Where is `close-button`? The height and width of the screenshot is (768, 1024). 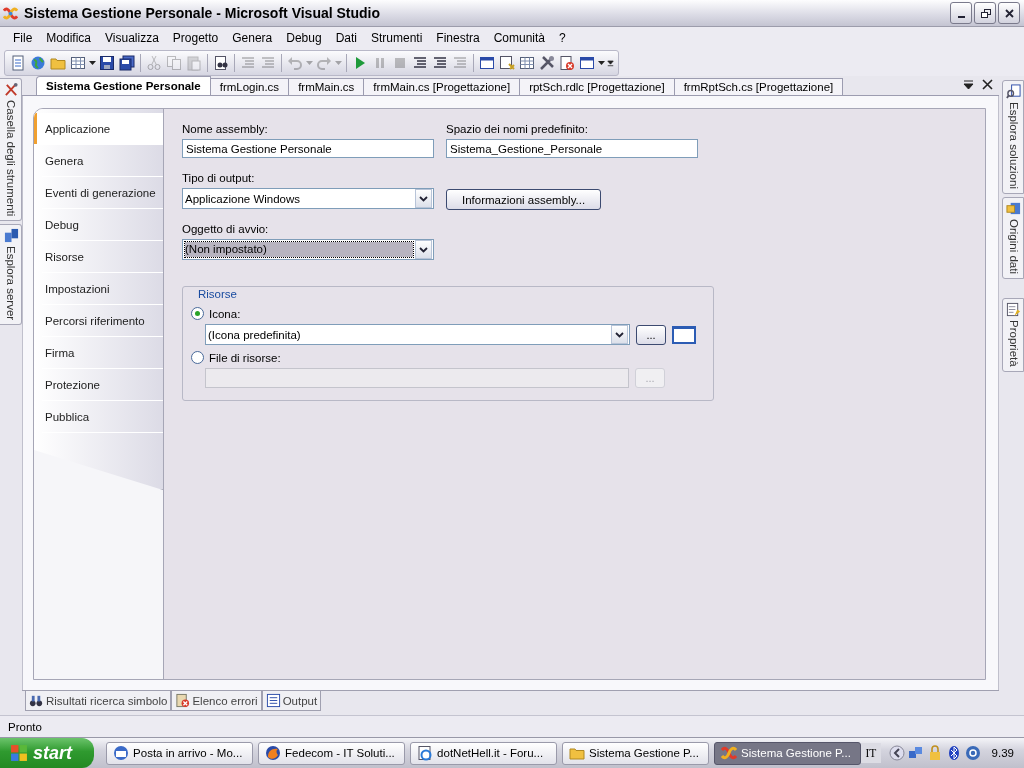 close-button is located at coordinates (1009, 13).